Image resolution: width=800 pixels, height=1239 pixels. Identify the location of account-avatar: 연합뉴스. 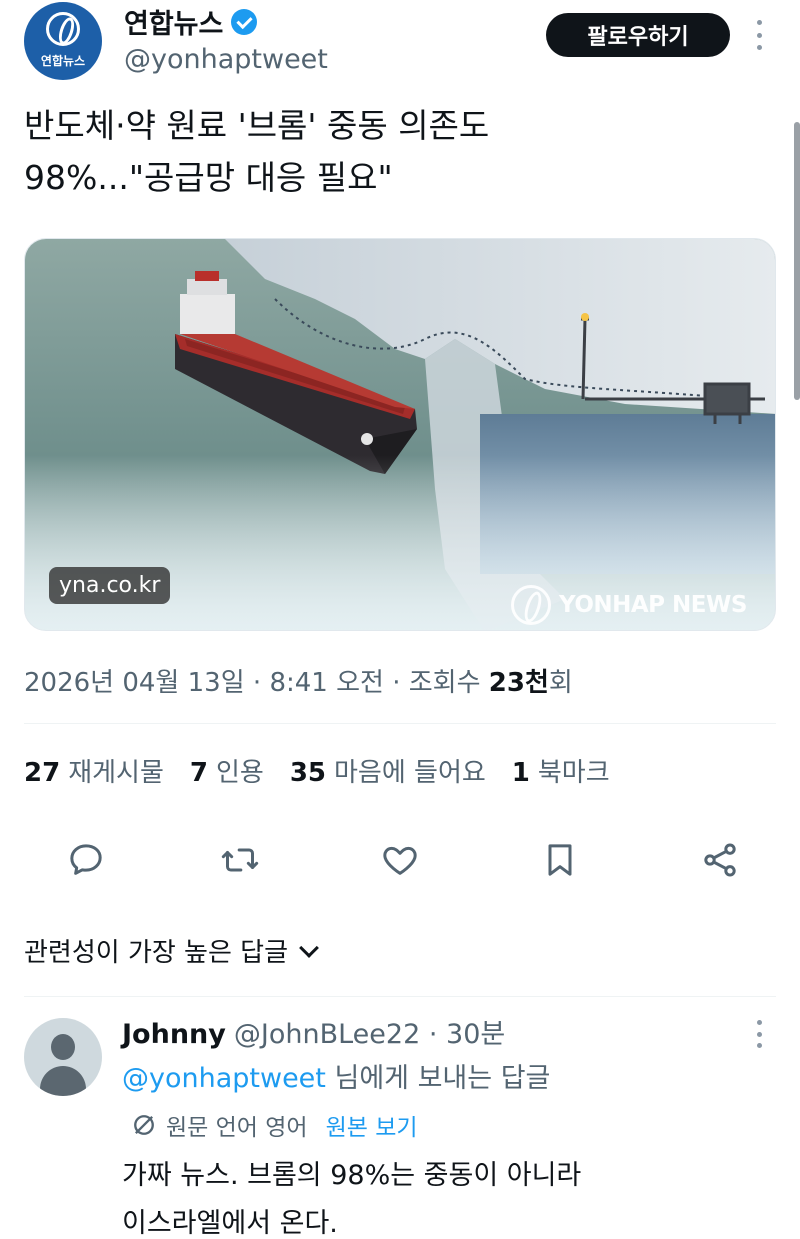
(63, 41).